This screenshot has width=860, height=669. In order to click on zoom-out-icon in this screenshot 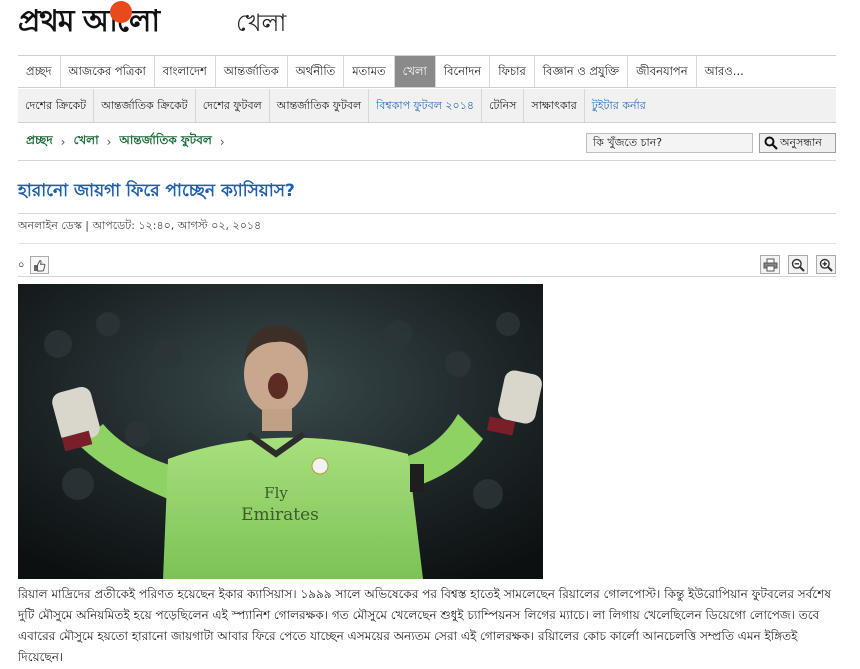, I will do `click(798, 265)`.